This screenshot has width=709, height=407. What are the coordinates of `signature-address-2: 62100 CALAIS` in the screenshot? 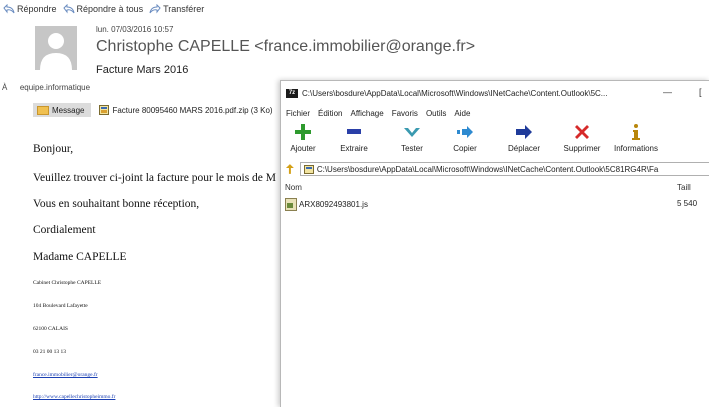 It's located at (50, 329).